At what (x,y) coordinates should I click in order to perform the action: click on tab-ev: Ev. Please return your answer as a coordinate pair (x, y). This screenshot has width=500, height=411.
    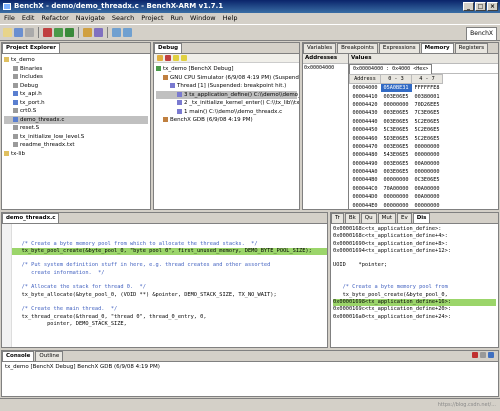
    Looking at the image, I should click on (404, 218).